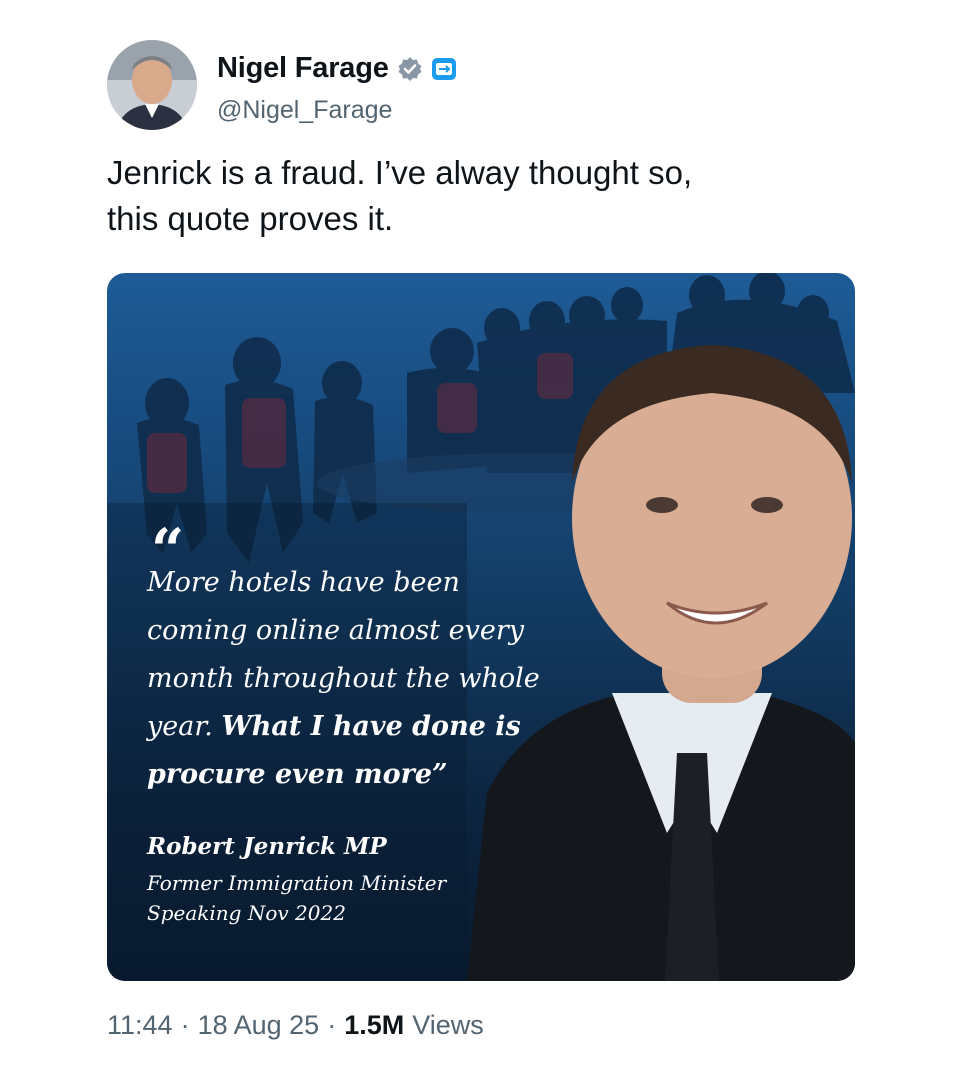 The height and width of the screenshot is (1090, 959). Describe the element at coordinates (448, 1025) in the screenshot. I see `views-label: Views` at that location.